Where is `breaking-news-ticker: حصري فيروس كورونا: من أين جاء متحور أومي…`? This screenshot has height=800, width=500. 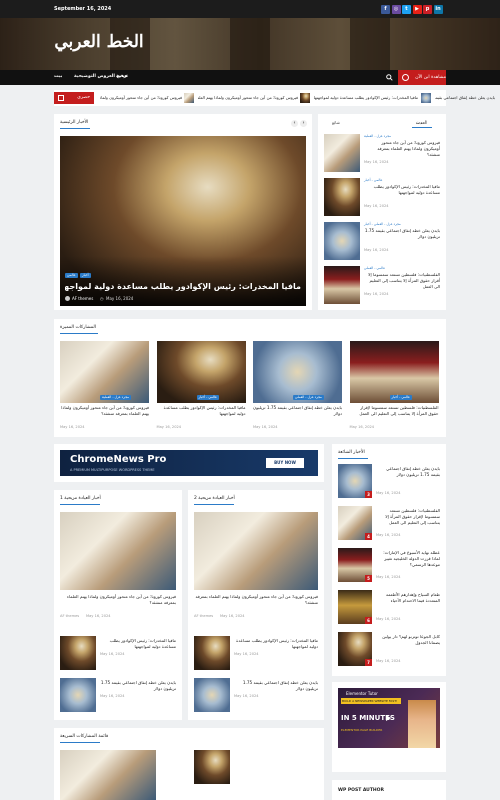 breaking-news-ticker: حصري فيروس كورونا: من أين جاء متحور أومي… is located at coordinates (274, 98).